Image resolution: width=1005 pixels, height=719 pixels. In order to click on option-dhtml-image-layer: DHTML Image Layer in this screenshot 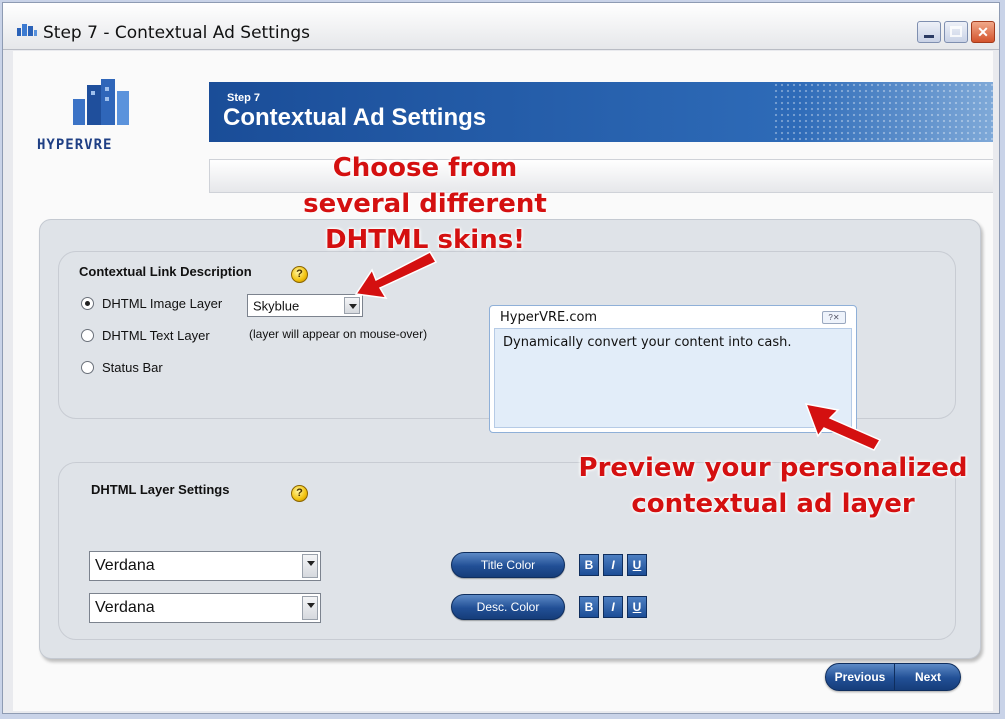, I will do `click(151, 303)`.